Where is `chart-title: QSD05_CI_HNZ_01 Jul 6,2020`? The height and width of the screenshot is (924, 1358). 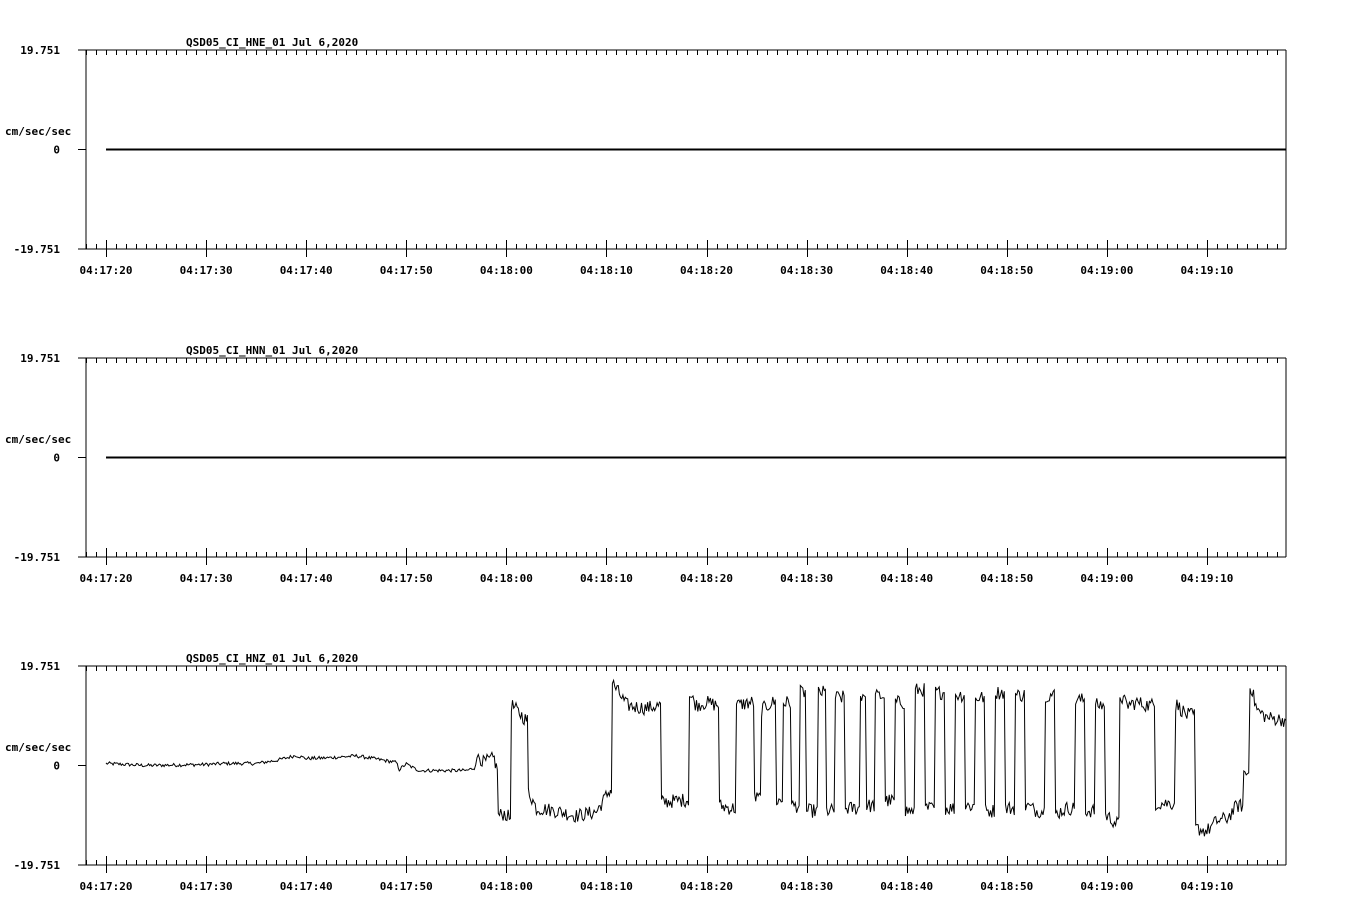
chart-title: QSD05_CI_HNZ_01 Jul 6,2020 is located at coordinates (272, 658).